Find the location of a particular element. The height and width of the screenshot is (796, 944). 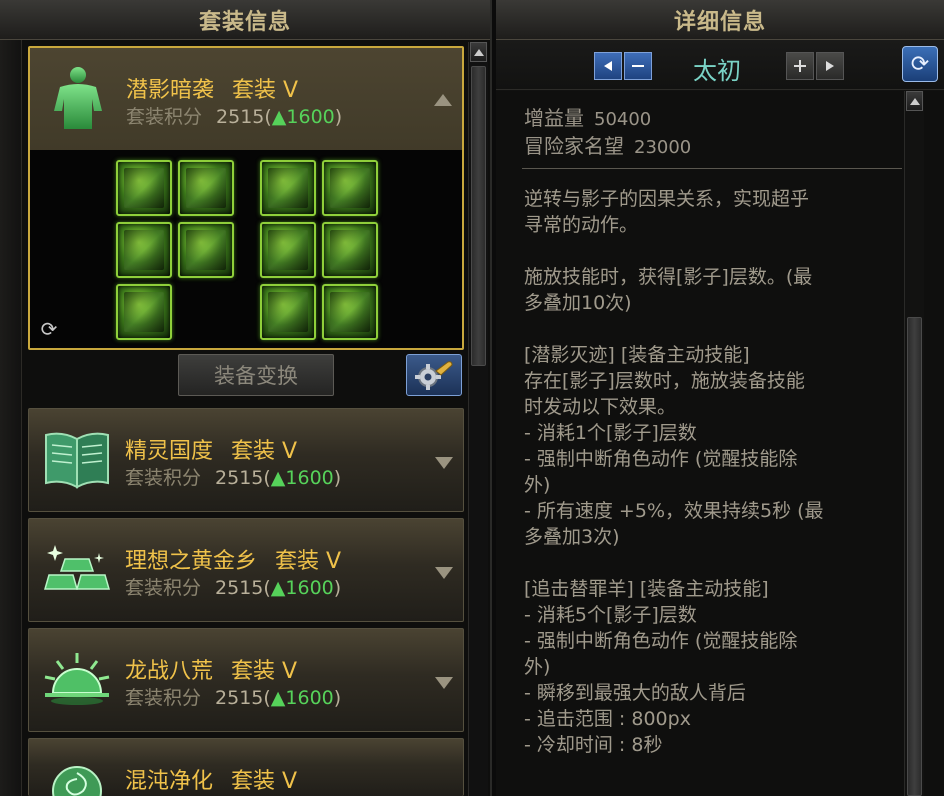

tier-title: 太初 is located at coordinates (717, 71).